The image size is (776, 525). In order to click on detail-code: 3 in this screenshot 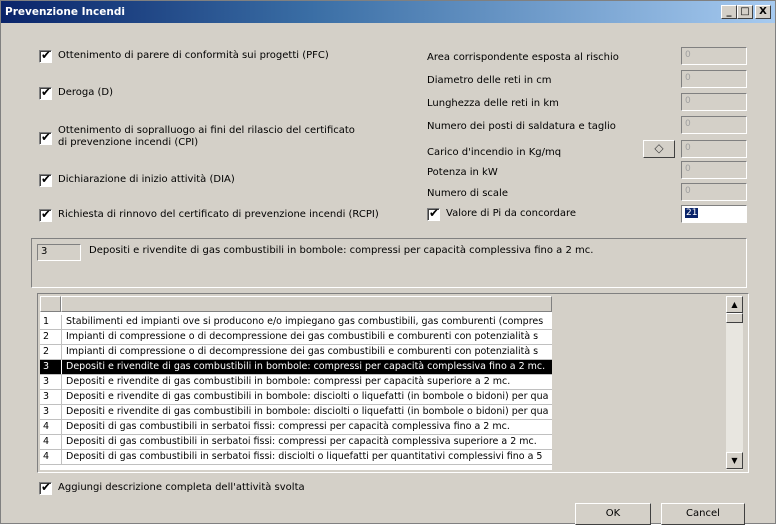, I will do `click(59, 252)`.